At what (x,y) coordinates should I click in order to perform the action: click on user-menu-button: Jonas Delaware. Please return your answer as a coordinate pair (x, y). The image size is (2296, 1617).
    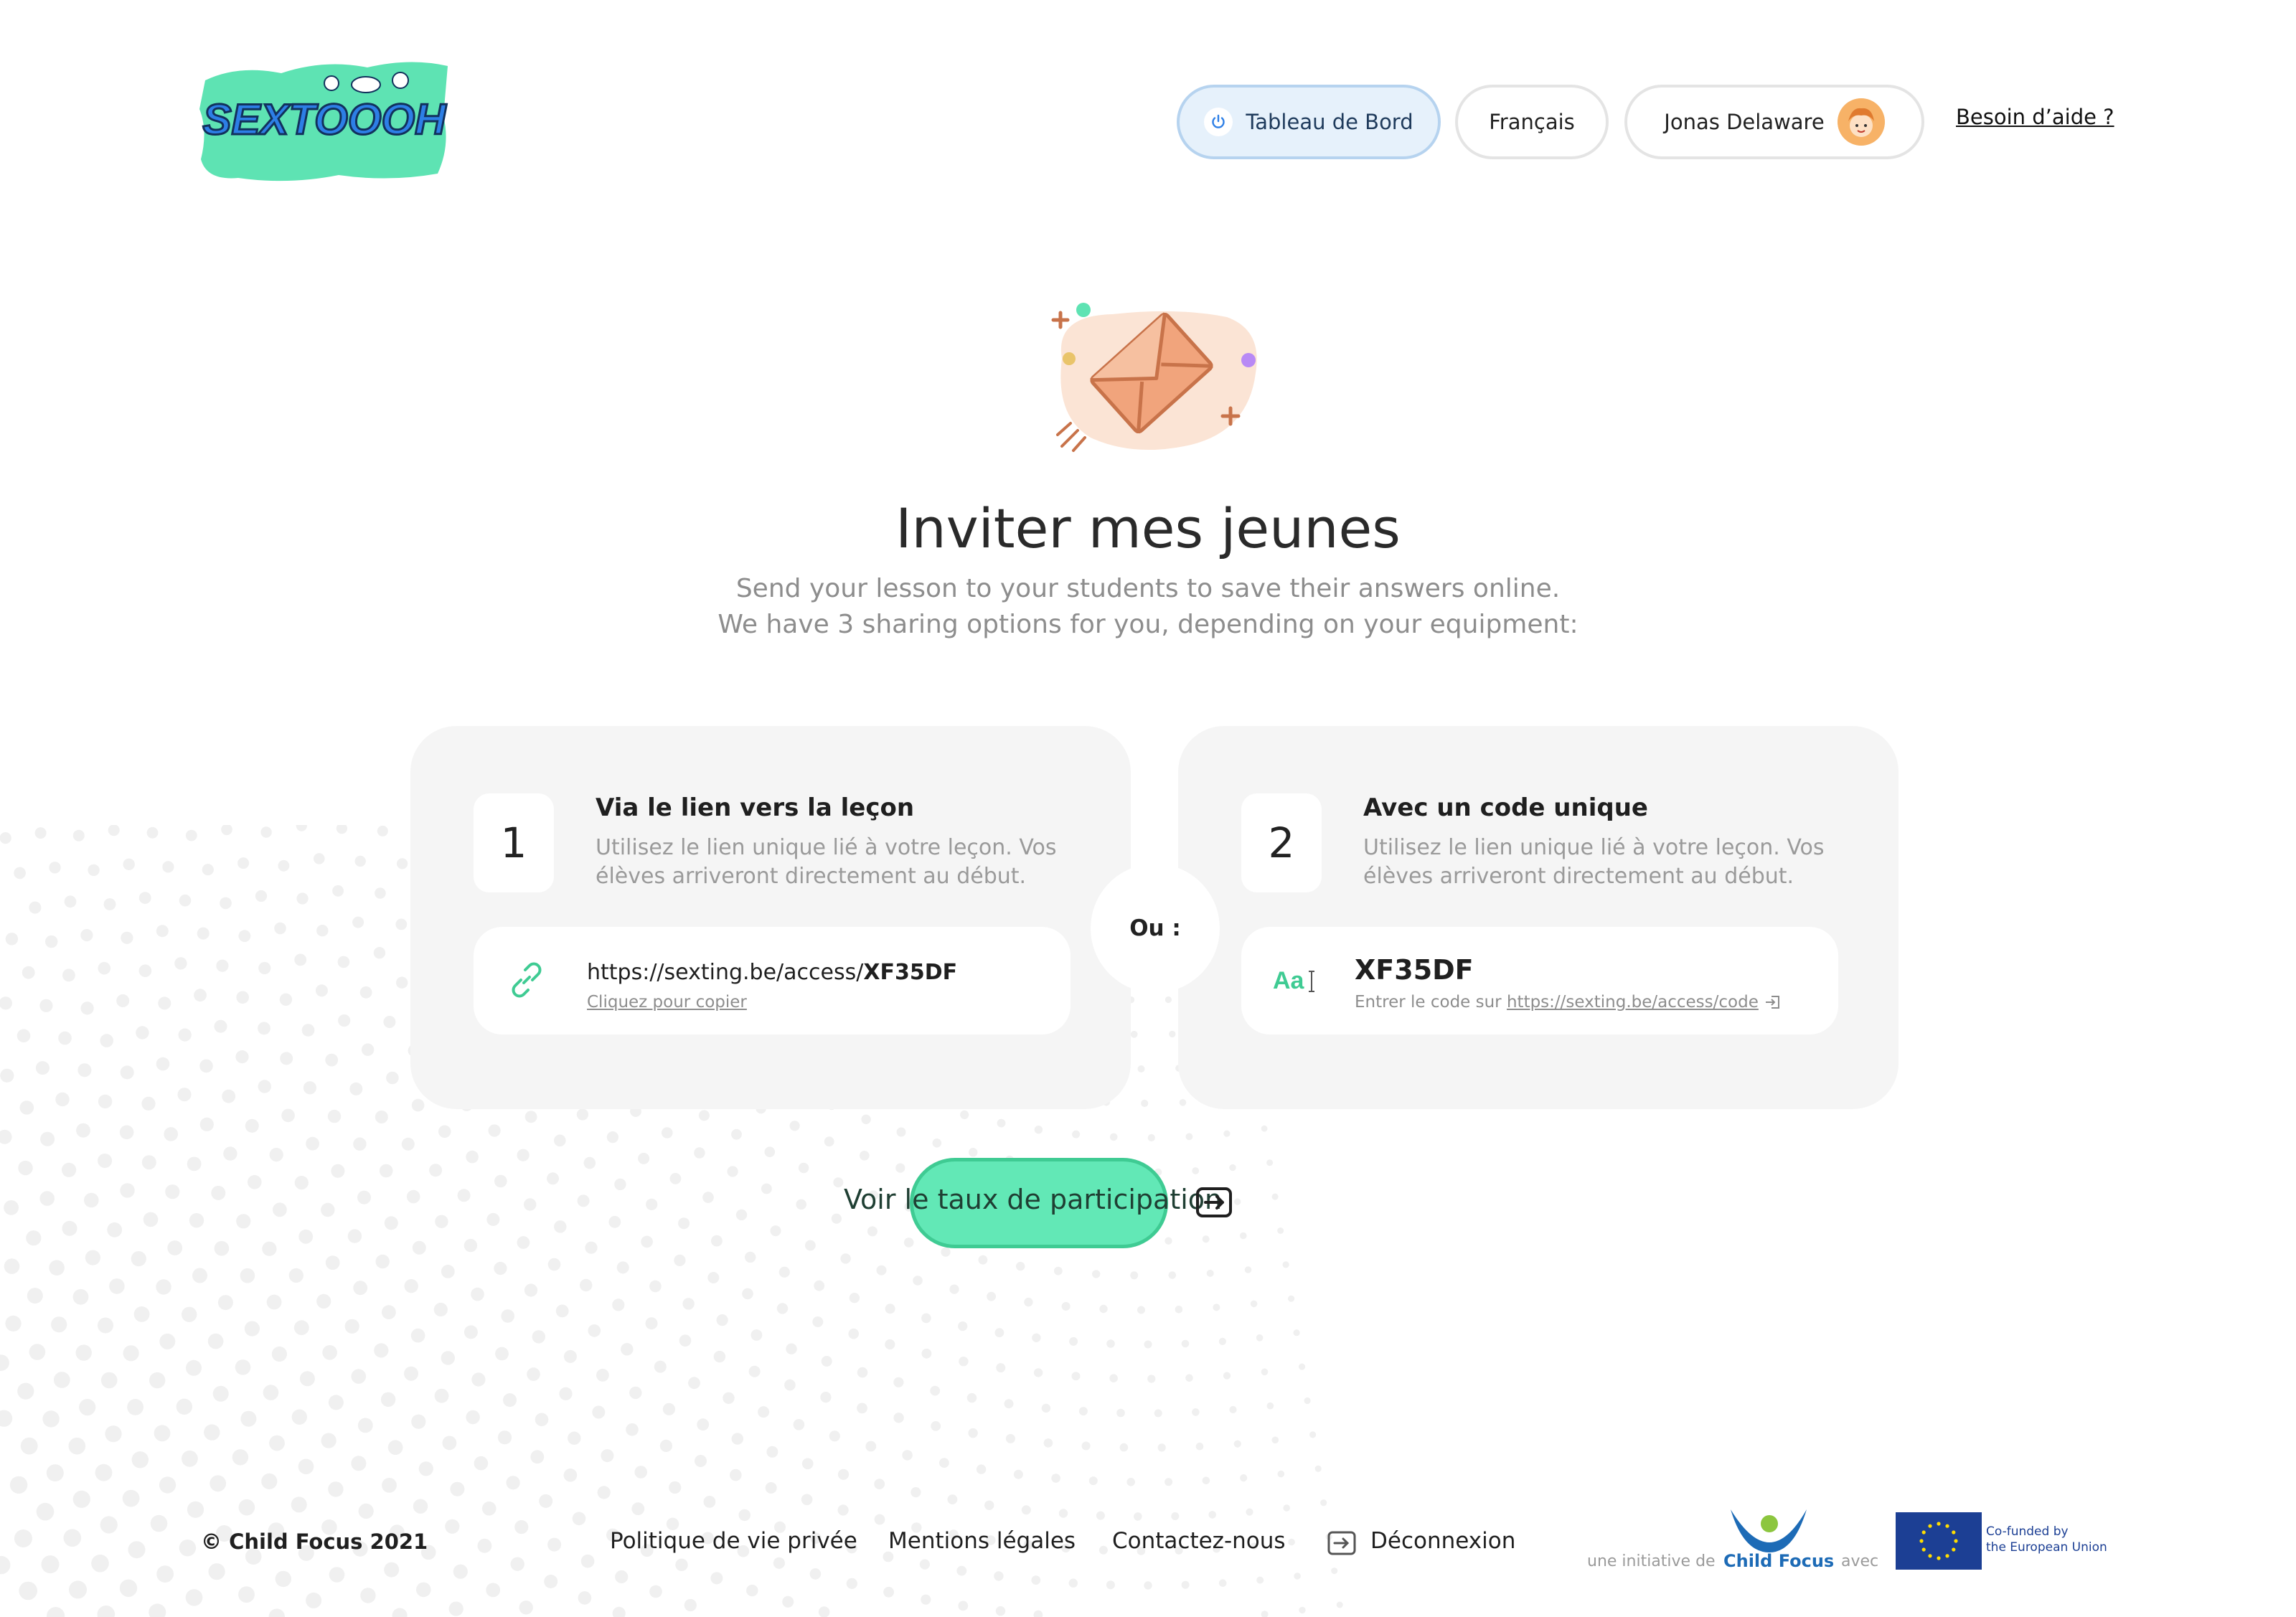
    Looking at the image, I should click on (1774, 122).